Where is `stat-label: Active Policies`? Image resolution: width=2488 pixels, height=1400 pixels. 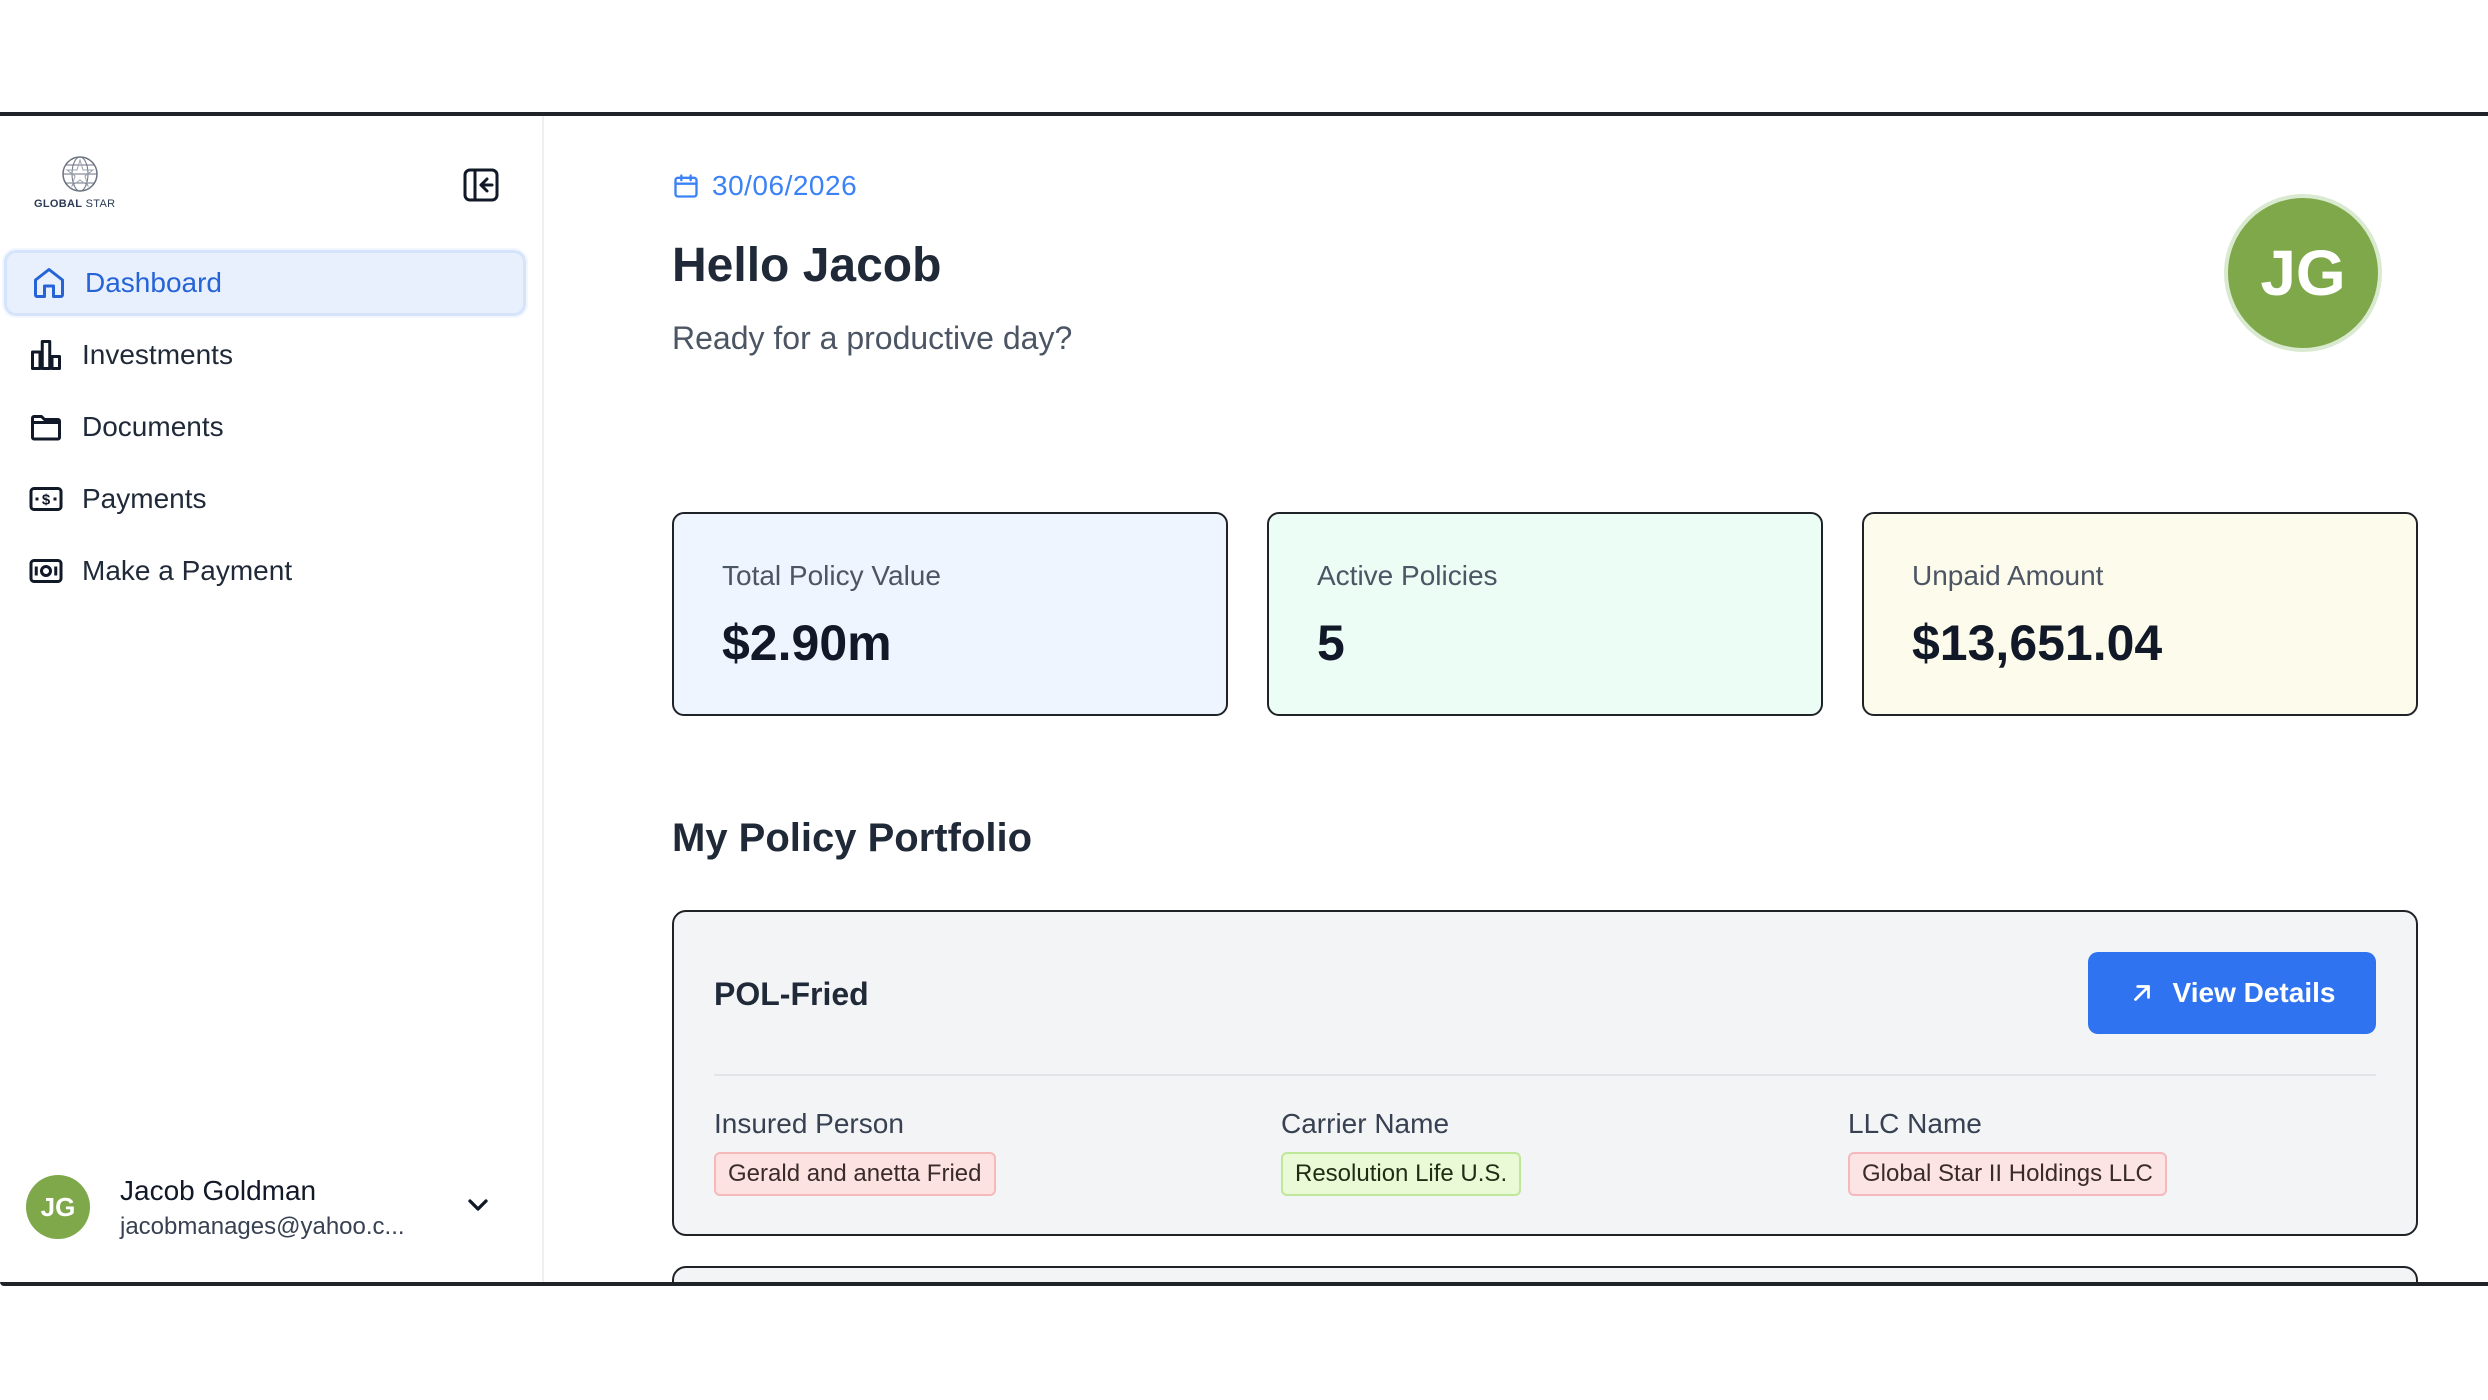
stat-label: Active Policies is located at coordinates (1407, 575).